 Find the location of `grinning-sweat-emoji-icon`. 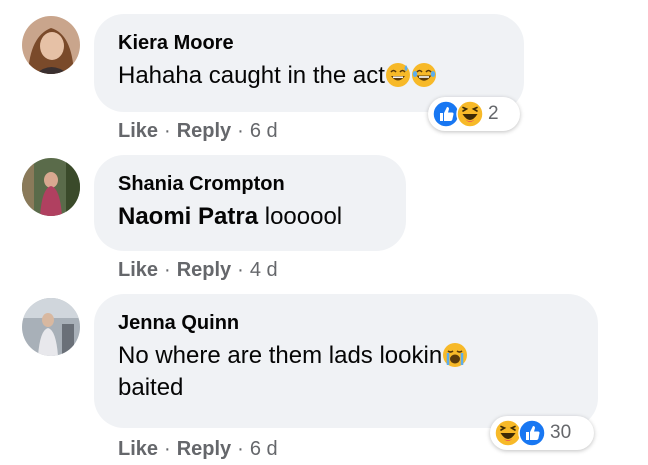

grinning-sweat-emoji-icon is located at coordinates (398, 75).